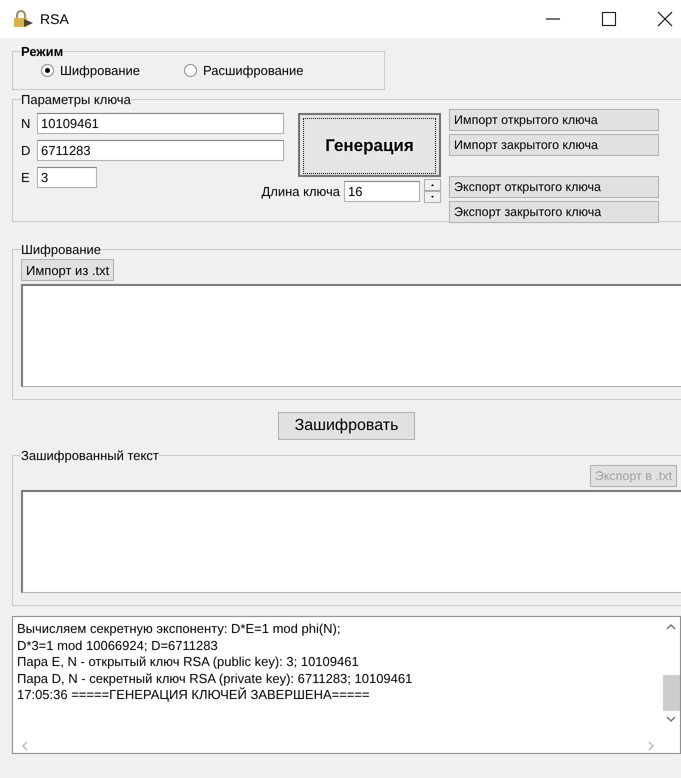  I want to click on radio-option: Расшифрование, so click(244, 70).